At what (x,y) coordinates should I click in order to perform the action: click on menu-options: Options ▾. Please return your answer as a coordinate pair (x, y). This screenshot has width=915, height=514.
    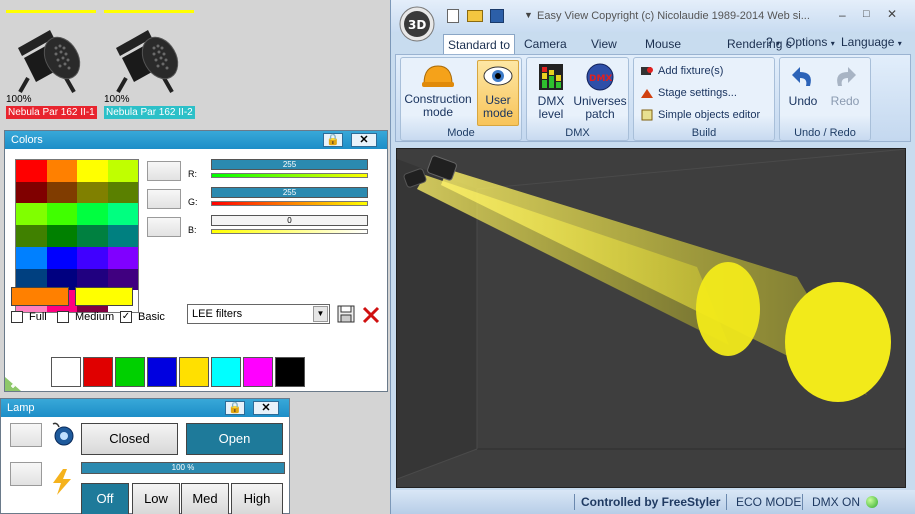
    Looking at the image, I should click on (810, 42).